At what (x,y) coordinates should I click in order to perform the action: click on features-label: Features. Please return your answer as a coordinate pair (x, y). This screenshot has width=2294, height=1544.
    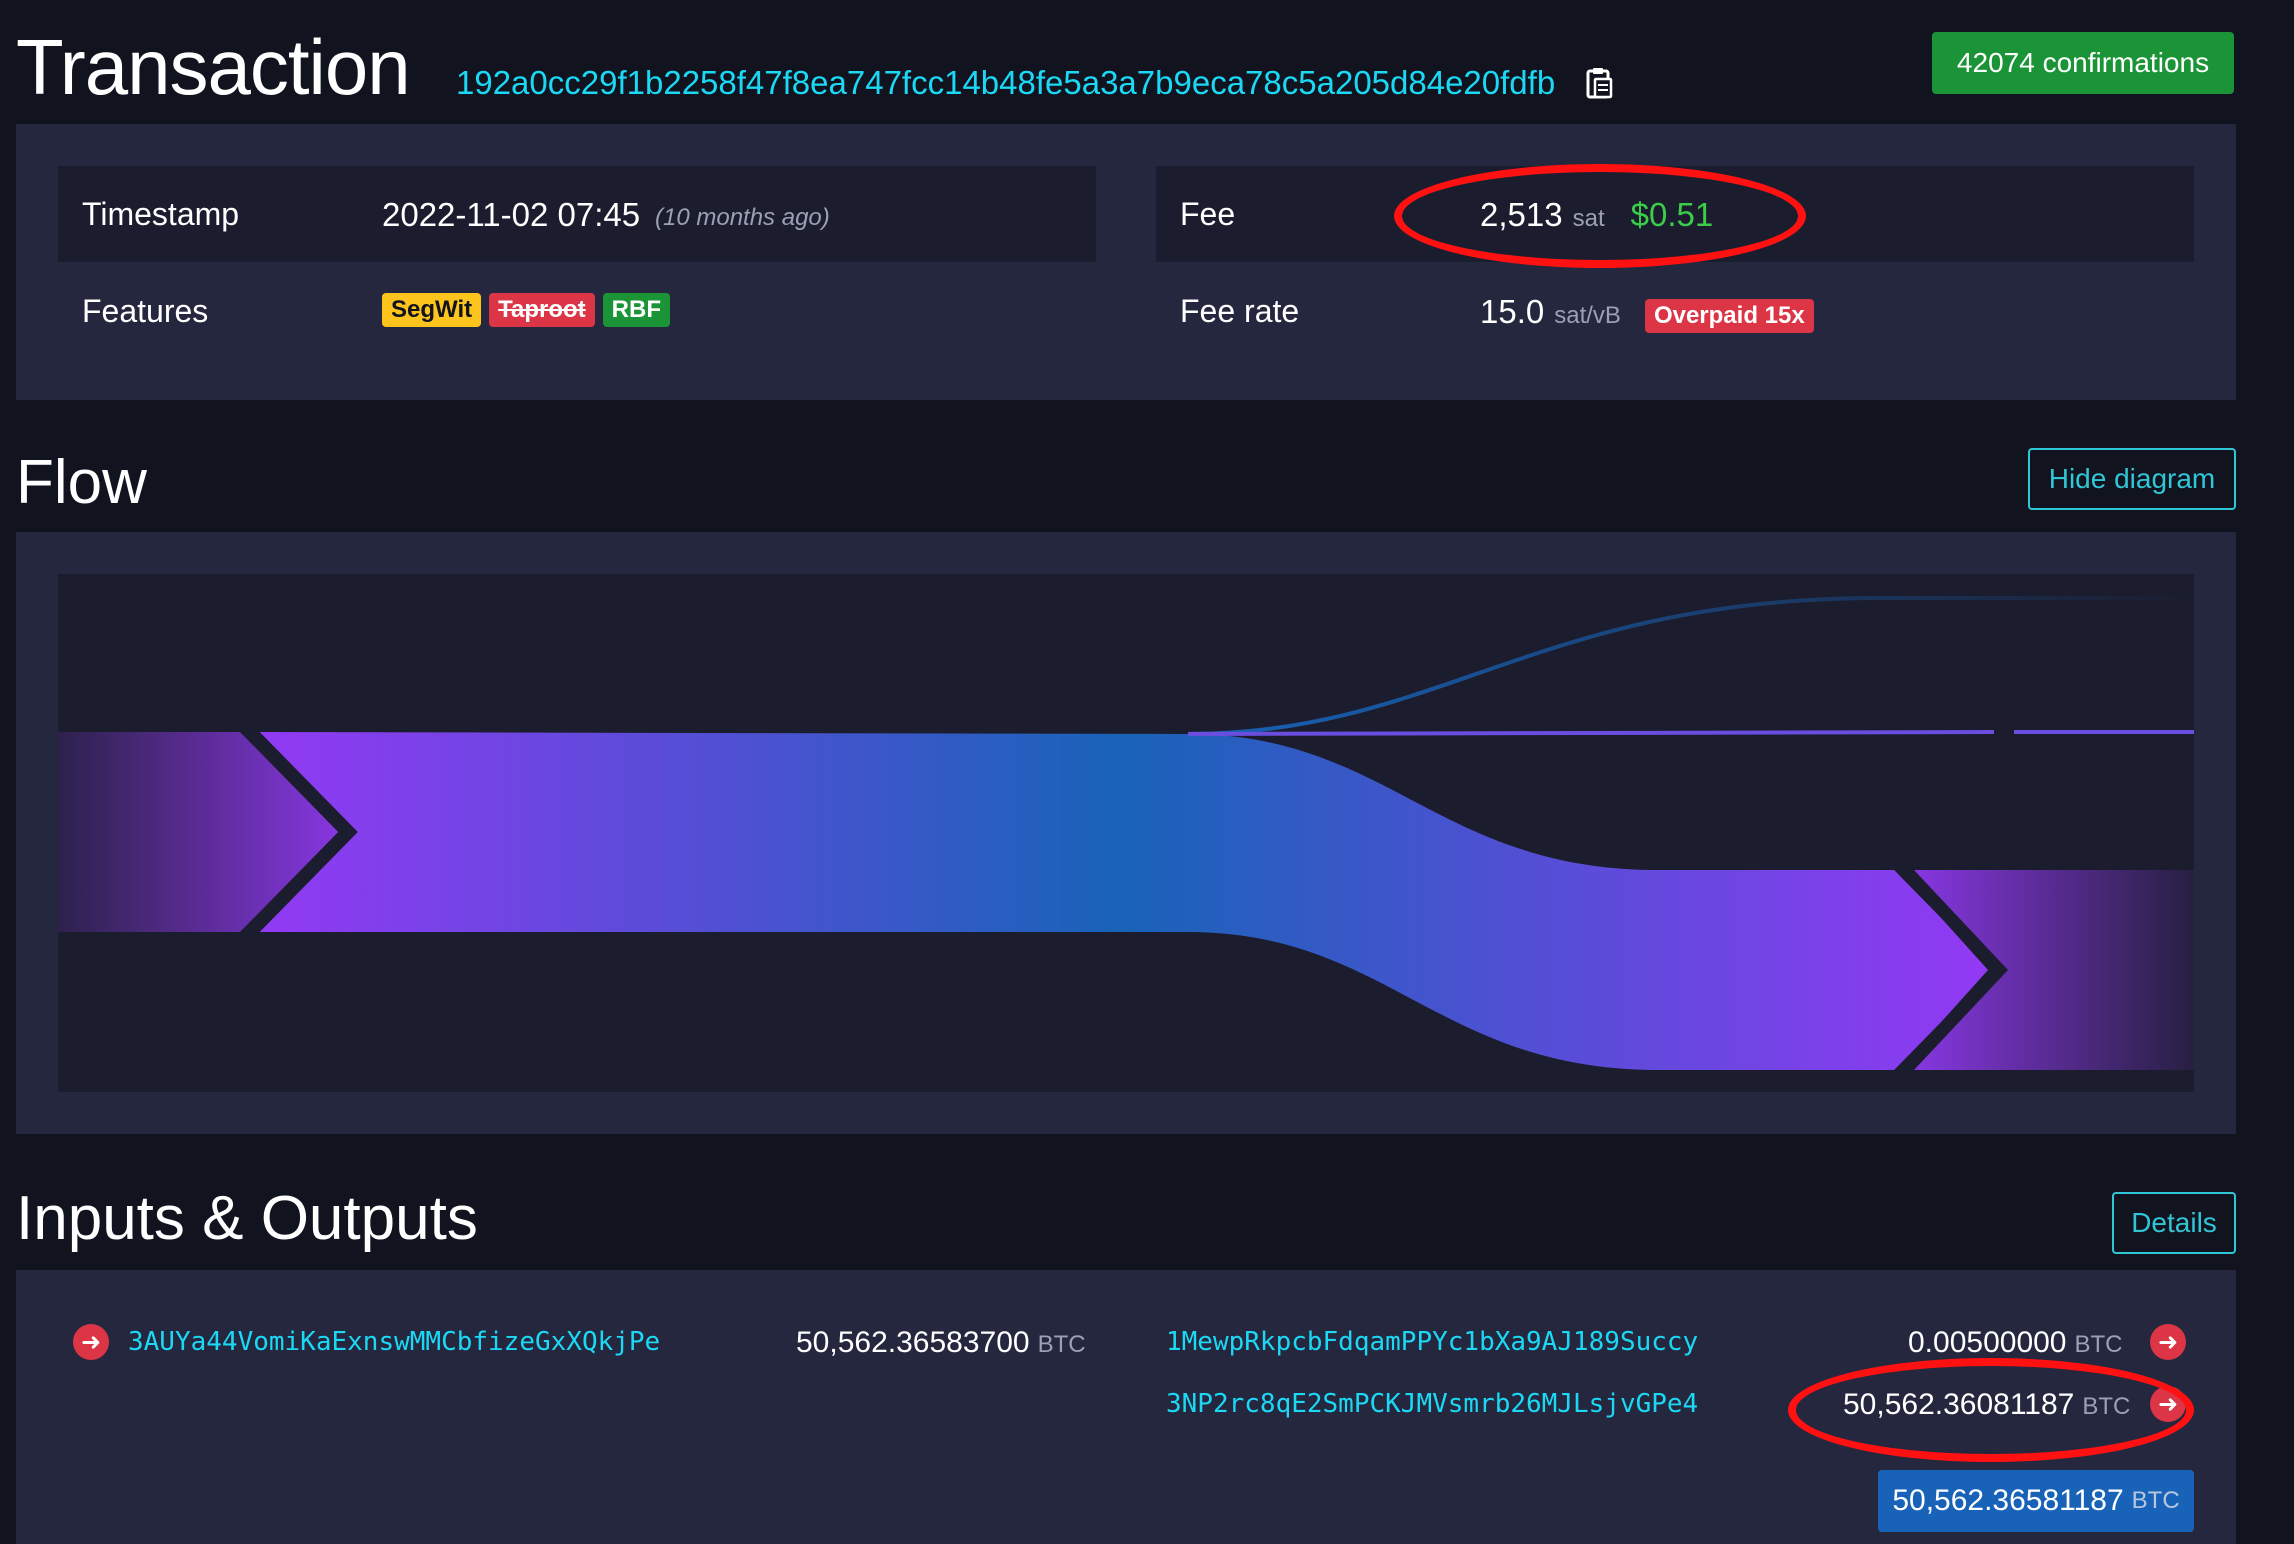
    Looking at the image, I should click on (145, 311).